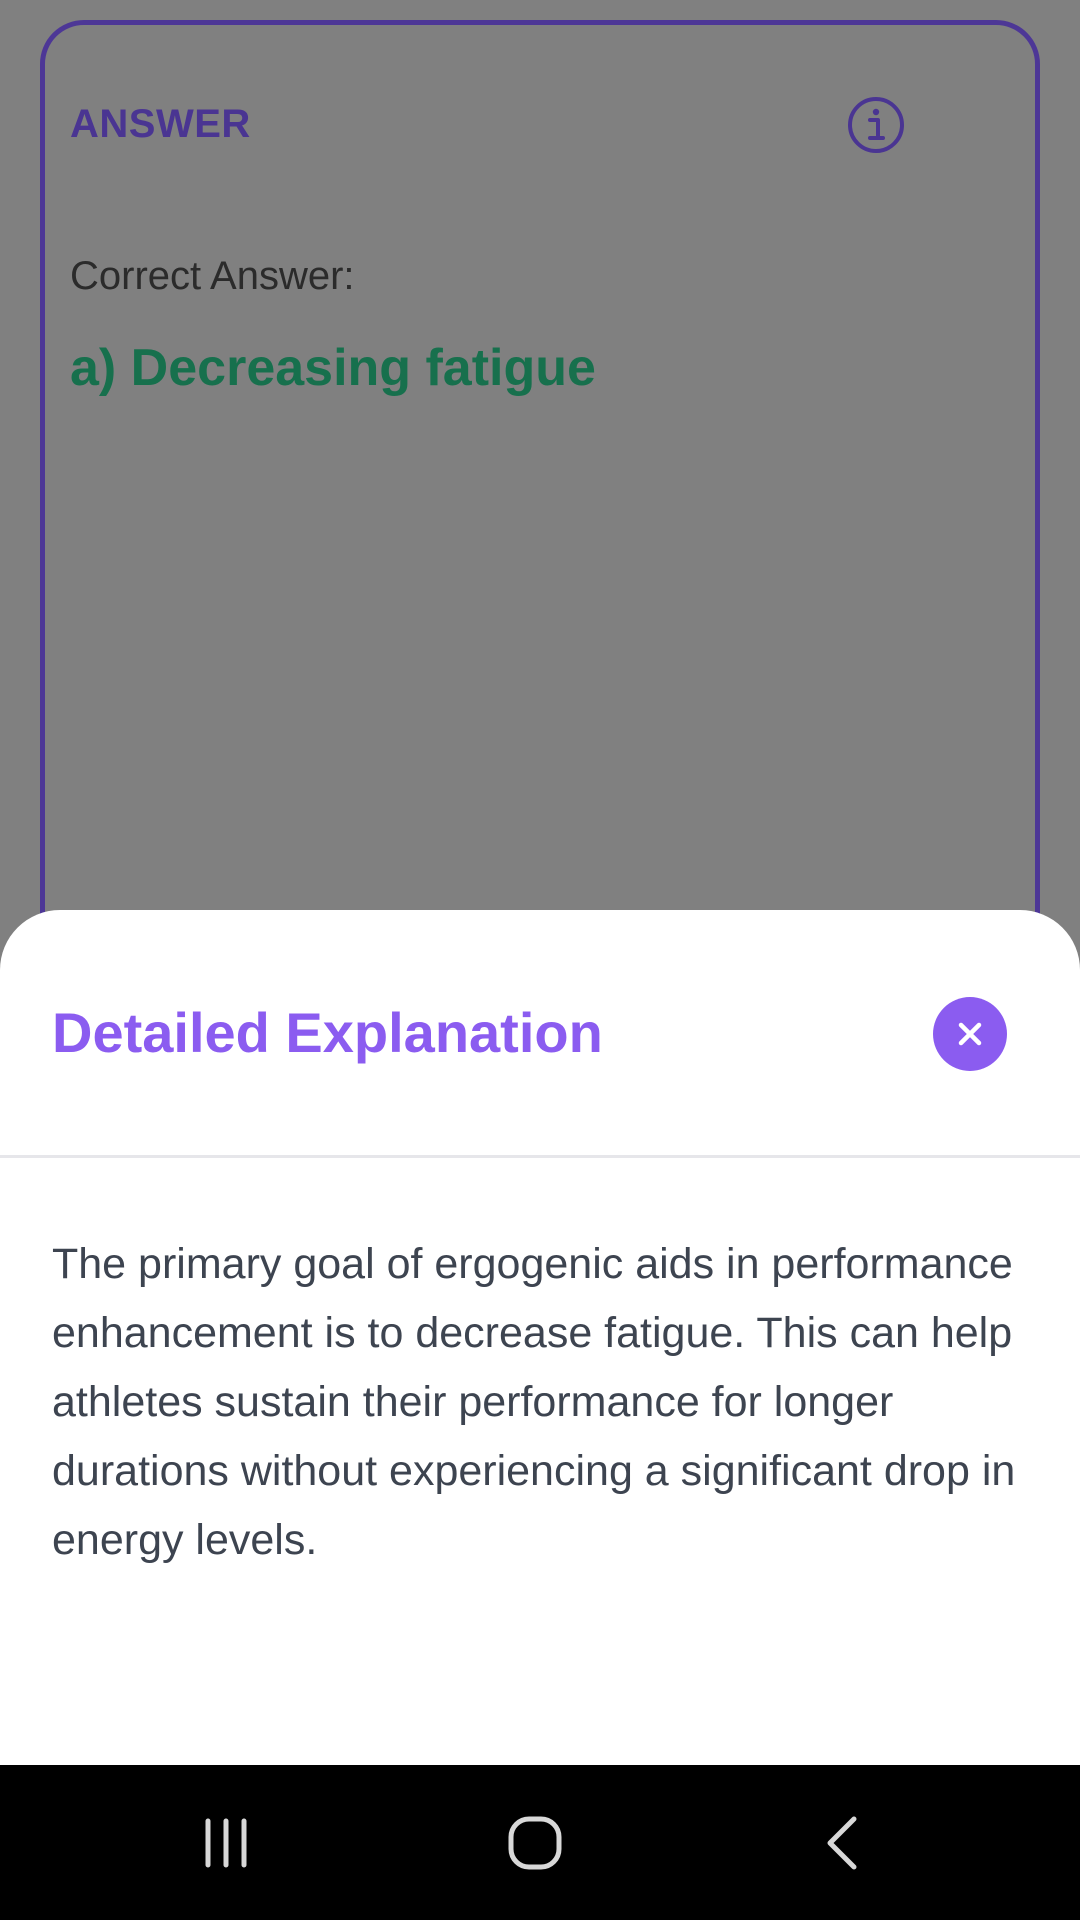 This screenshot has height=1920, width=1080. I want to click on recents-button, so click(226, 1842).